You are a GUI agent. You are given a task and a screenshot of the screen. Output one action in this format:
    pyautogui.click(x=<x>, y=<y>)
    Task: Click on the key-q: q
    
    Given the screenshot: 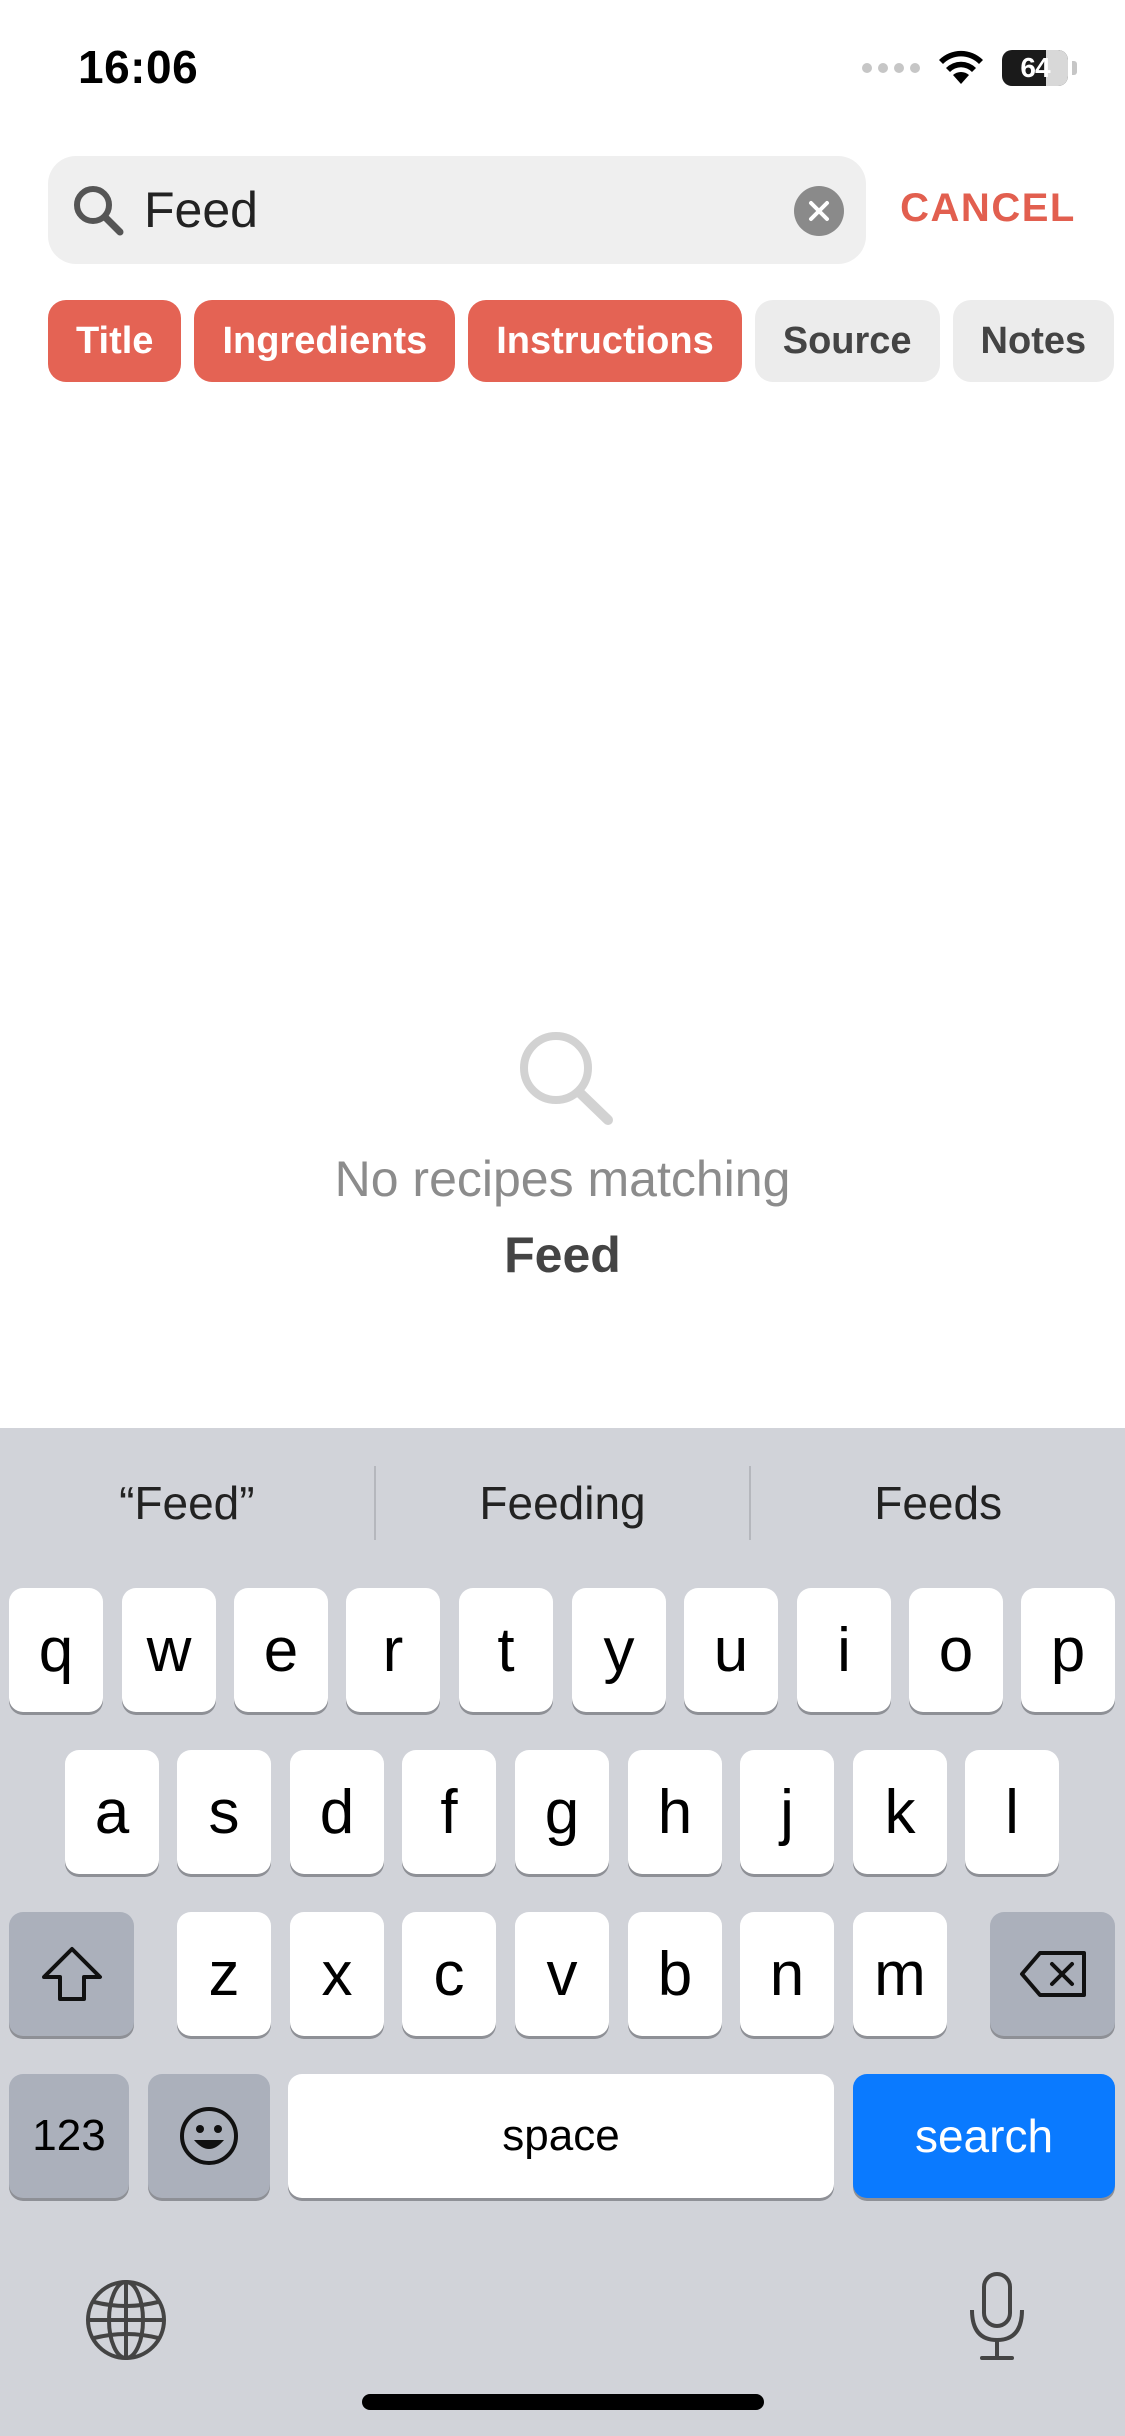 What is the action you would take?
    pyautogui.click(x=56, y=1650)
    